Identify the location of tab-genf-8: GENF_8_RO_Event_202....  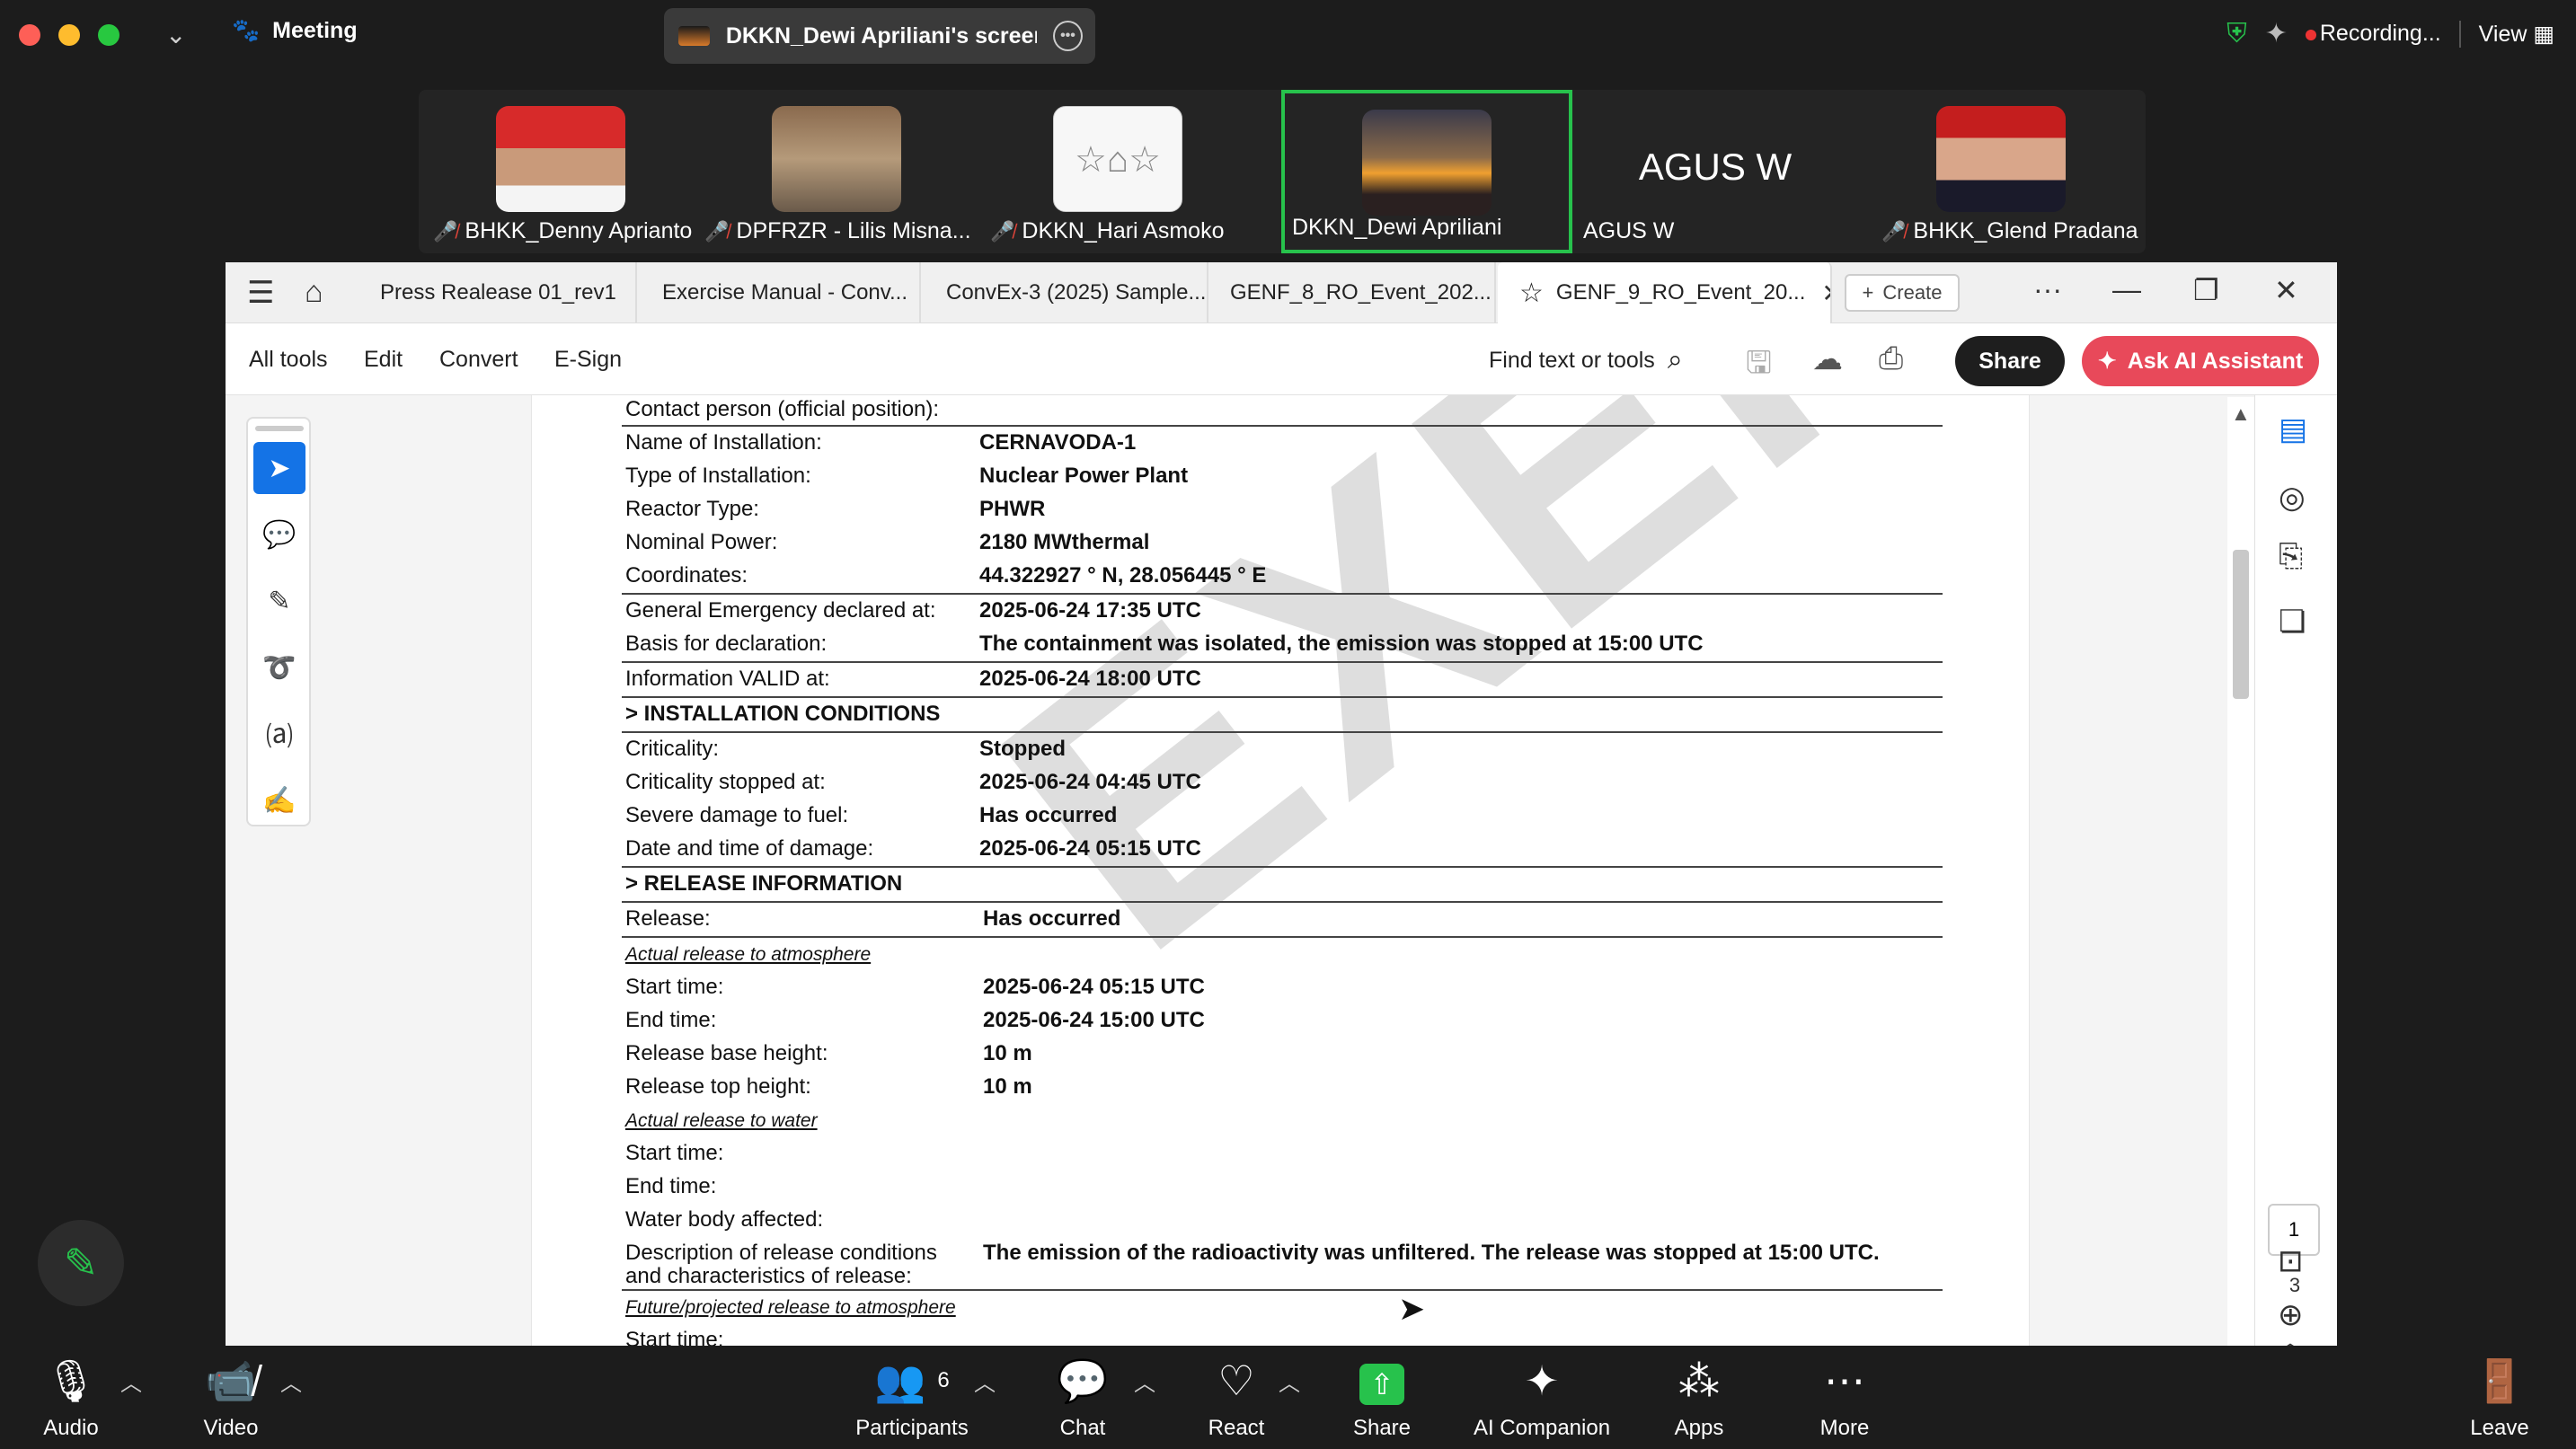
(1352, 293).